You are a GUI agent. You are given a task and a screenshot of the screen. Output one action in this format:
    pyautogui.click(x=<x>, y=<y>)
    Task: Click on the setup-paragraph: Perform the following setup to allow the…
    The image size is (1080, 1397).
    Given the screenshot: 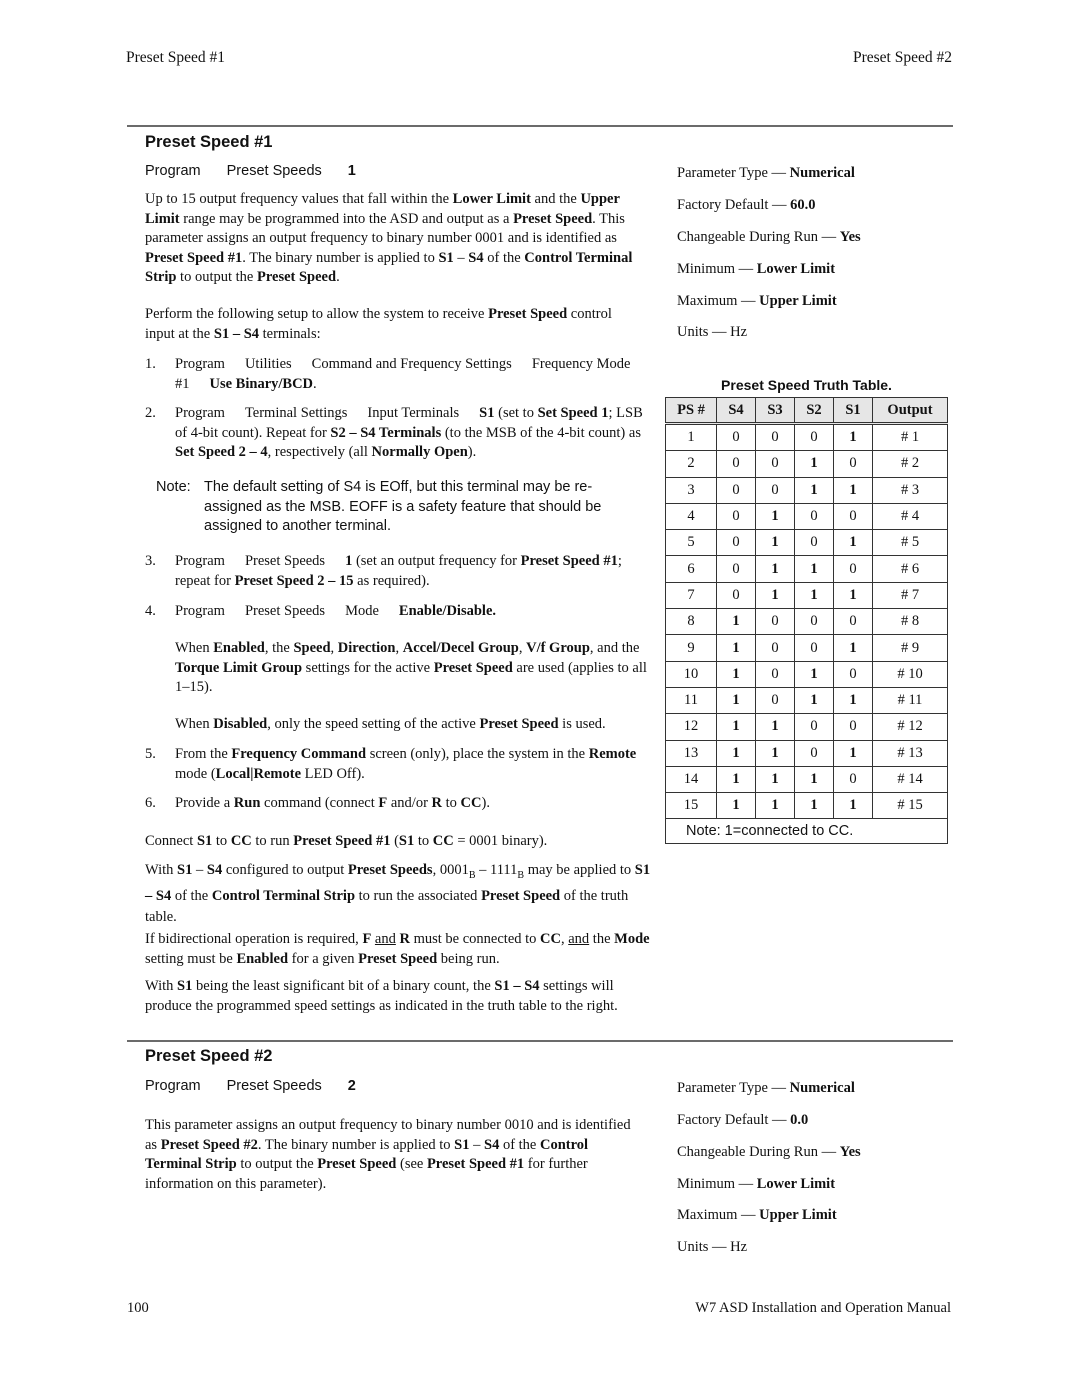 What is the action you would take?
    pyautogui.click(x=378, y=324)
    